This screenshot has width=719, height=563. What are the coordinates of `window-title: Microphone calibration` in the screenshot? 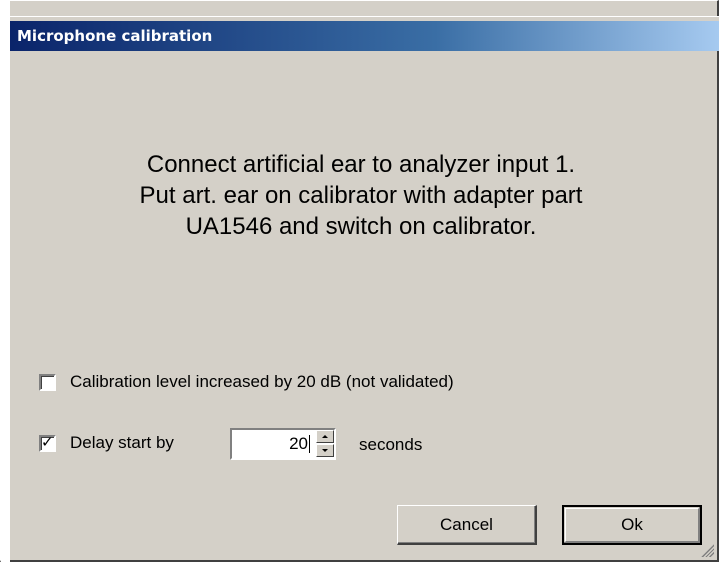 It's located at (115, 36).